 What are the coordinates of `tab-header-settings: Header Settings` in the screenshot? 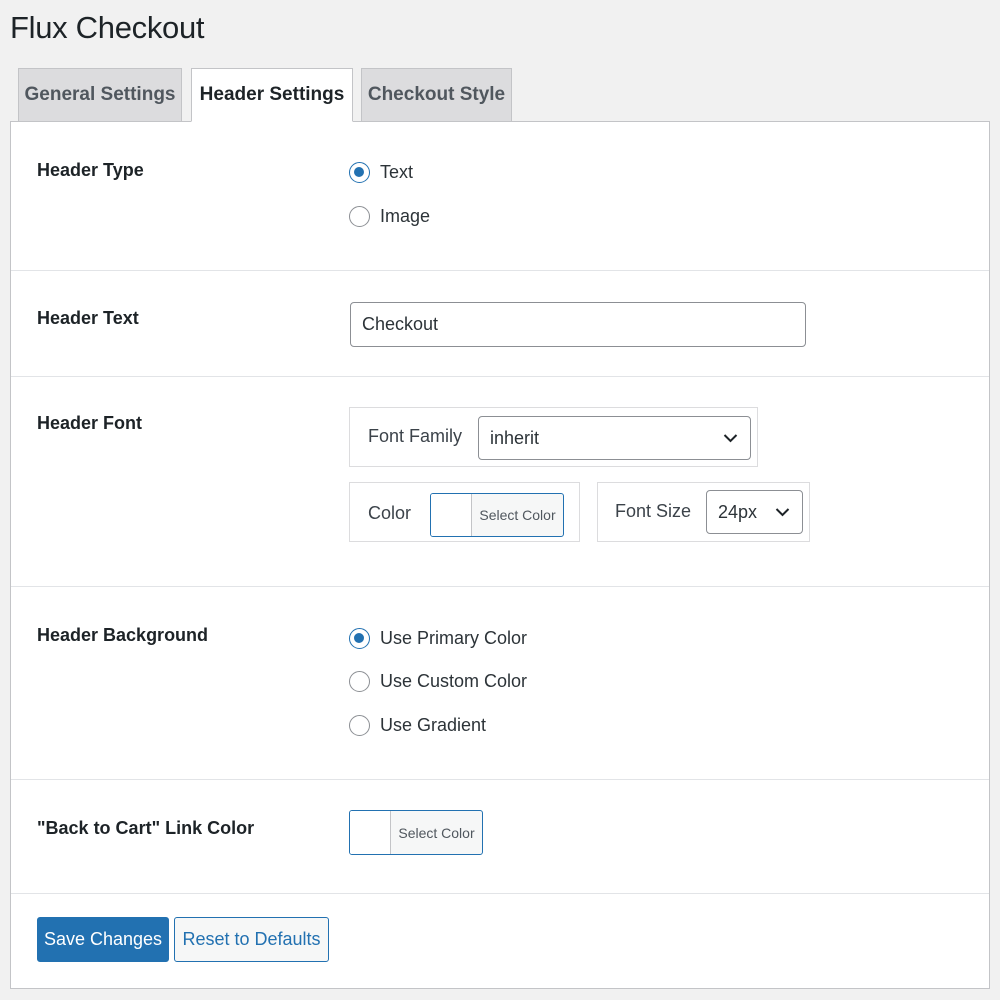 It's located at (272, 95).